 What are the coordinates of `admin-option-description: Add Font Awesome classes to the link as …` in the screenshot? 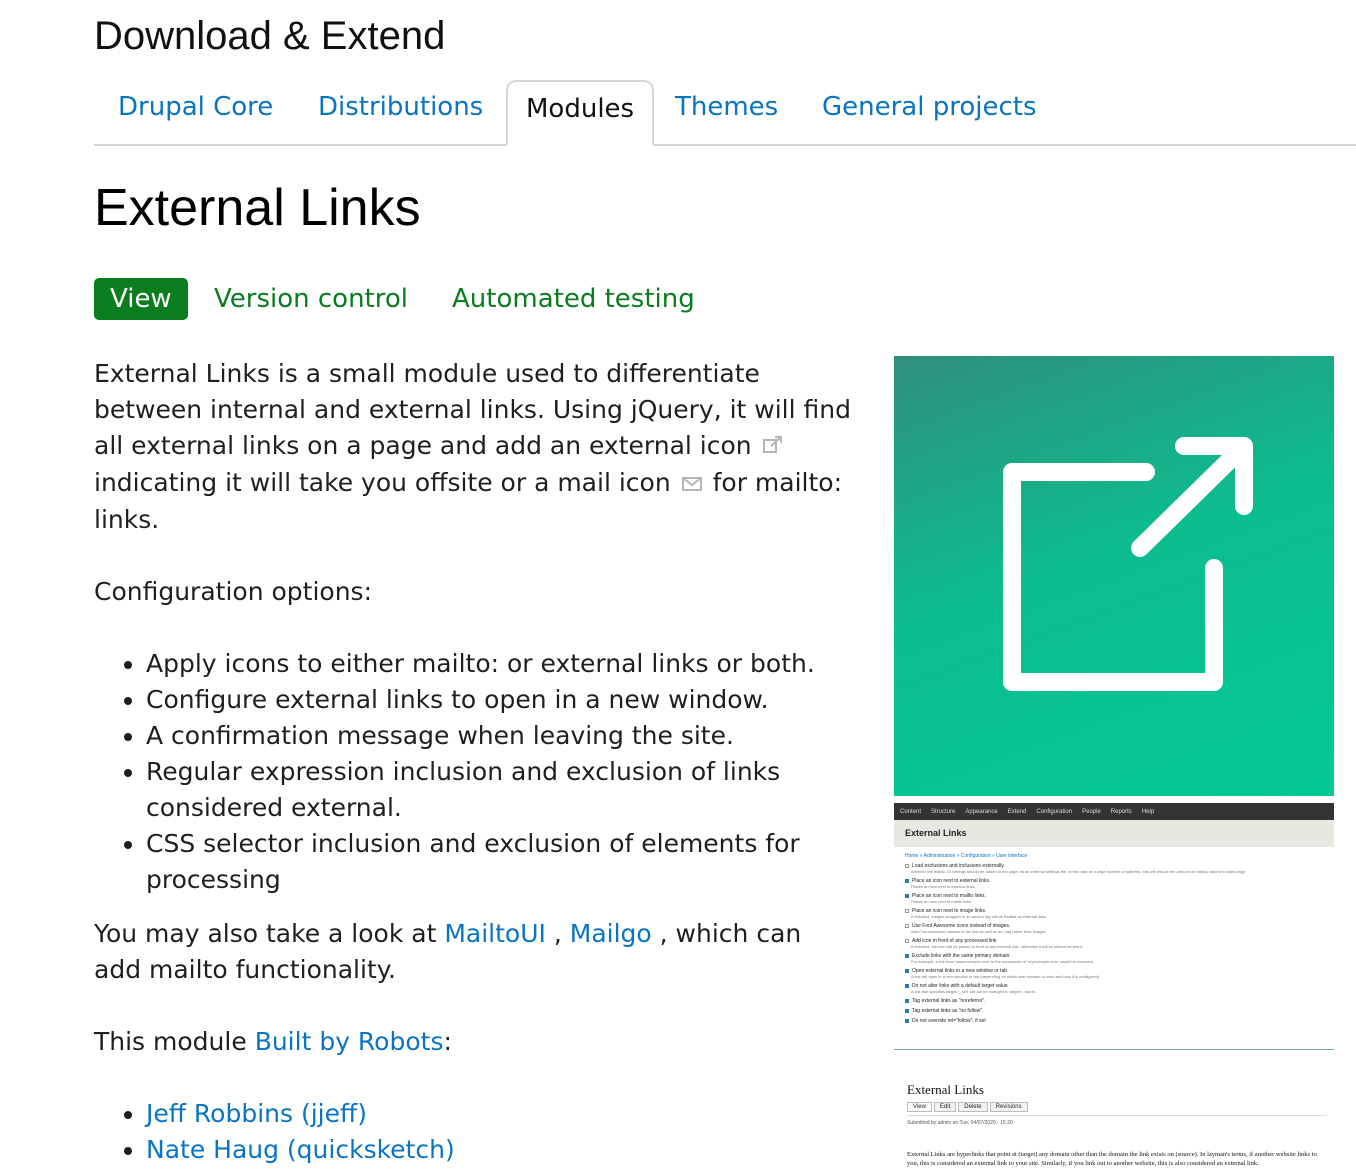 It's located at (979, 931).